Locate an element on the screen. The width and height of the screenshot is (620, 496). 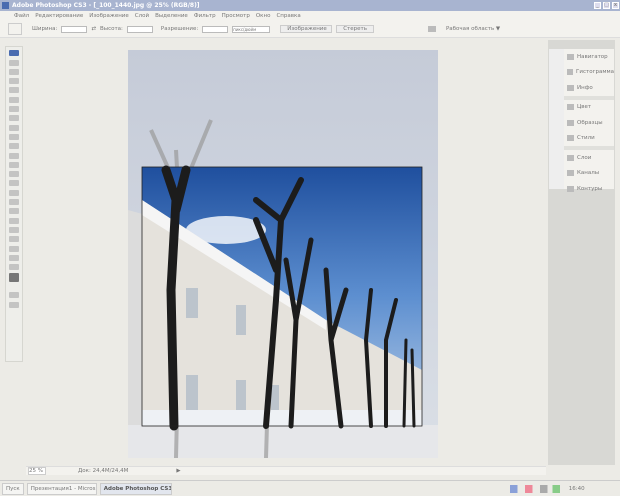
color-icon is located at coordinates (570, 107).